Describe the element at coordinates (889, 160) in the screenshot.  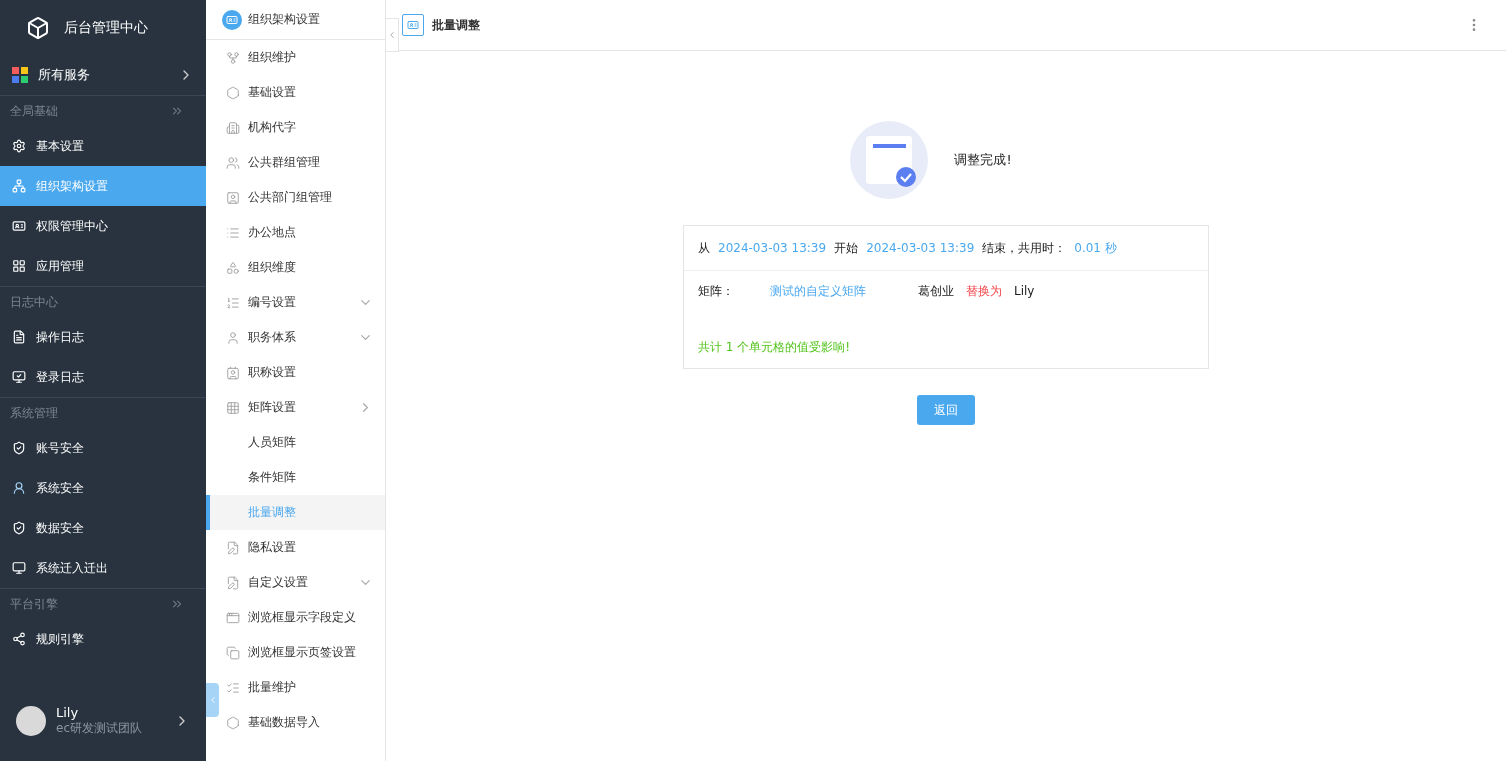
I see `completed-document-icon` at that location.